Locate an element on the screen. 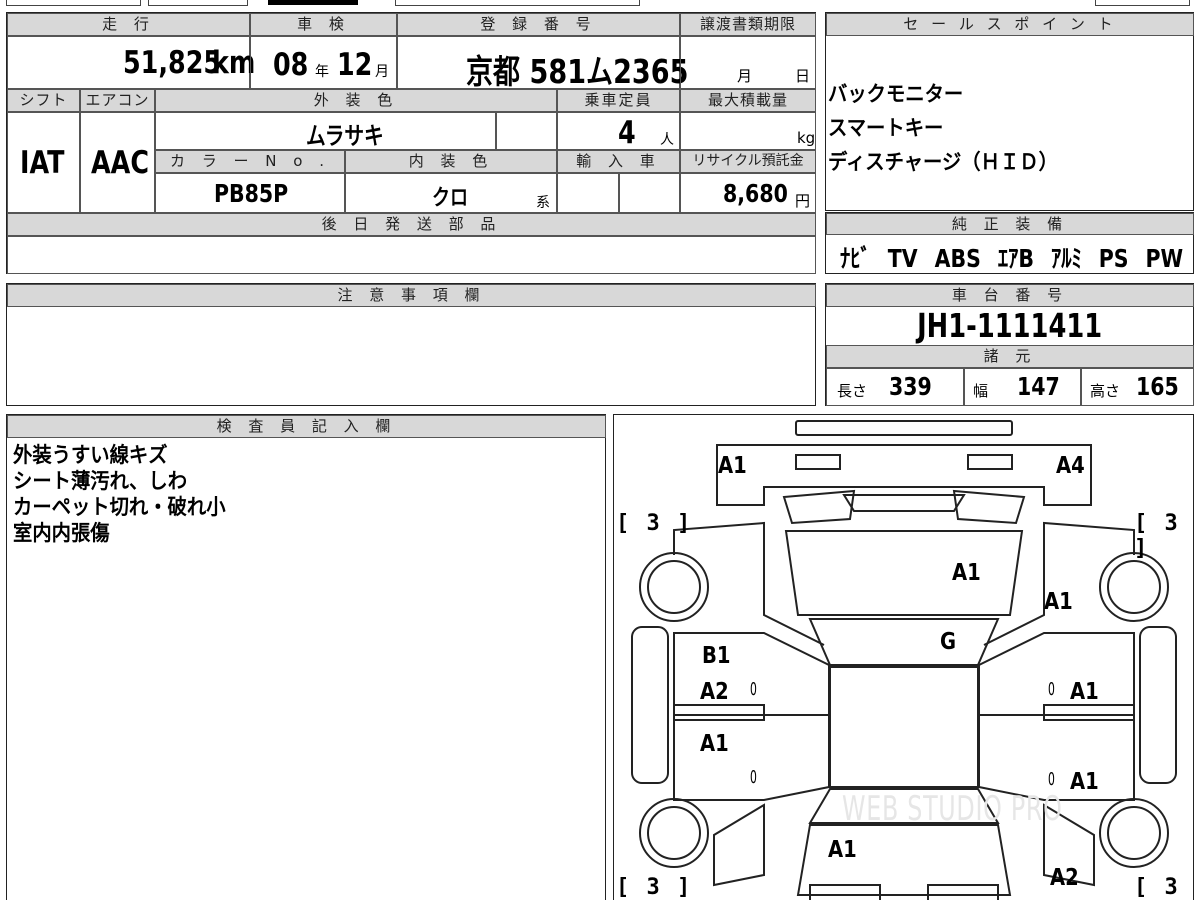 The height and width of the screenshot is (900, 1200). color-no-value: PB85P is located at coordinates (251, 193).